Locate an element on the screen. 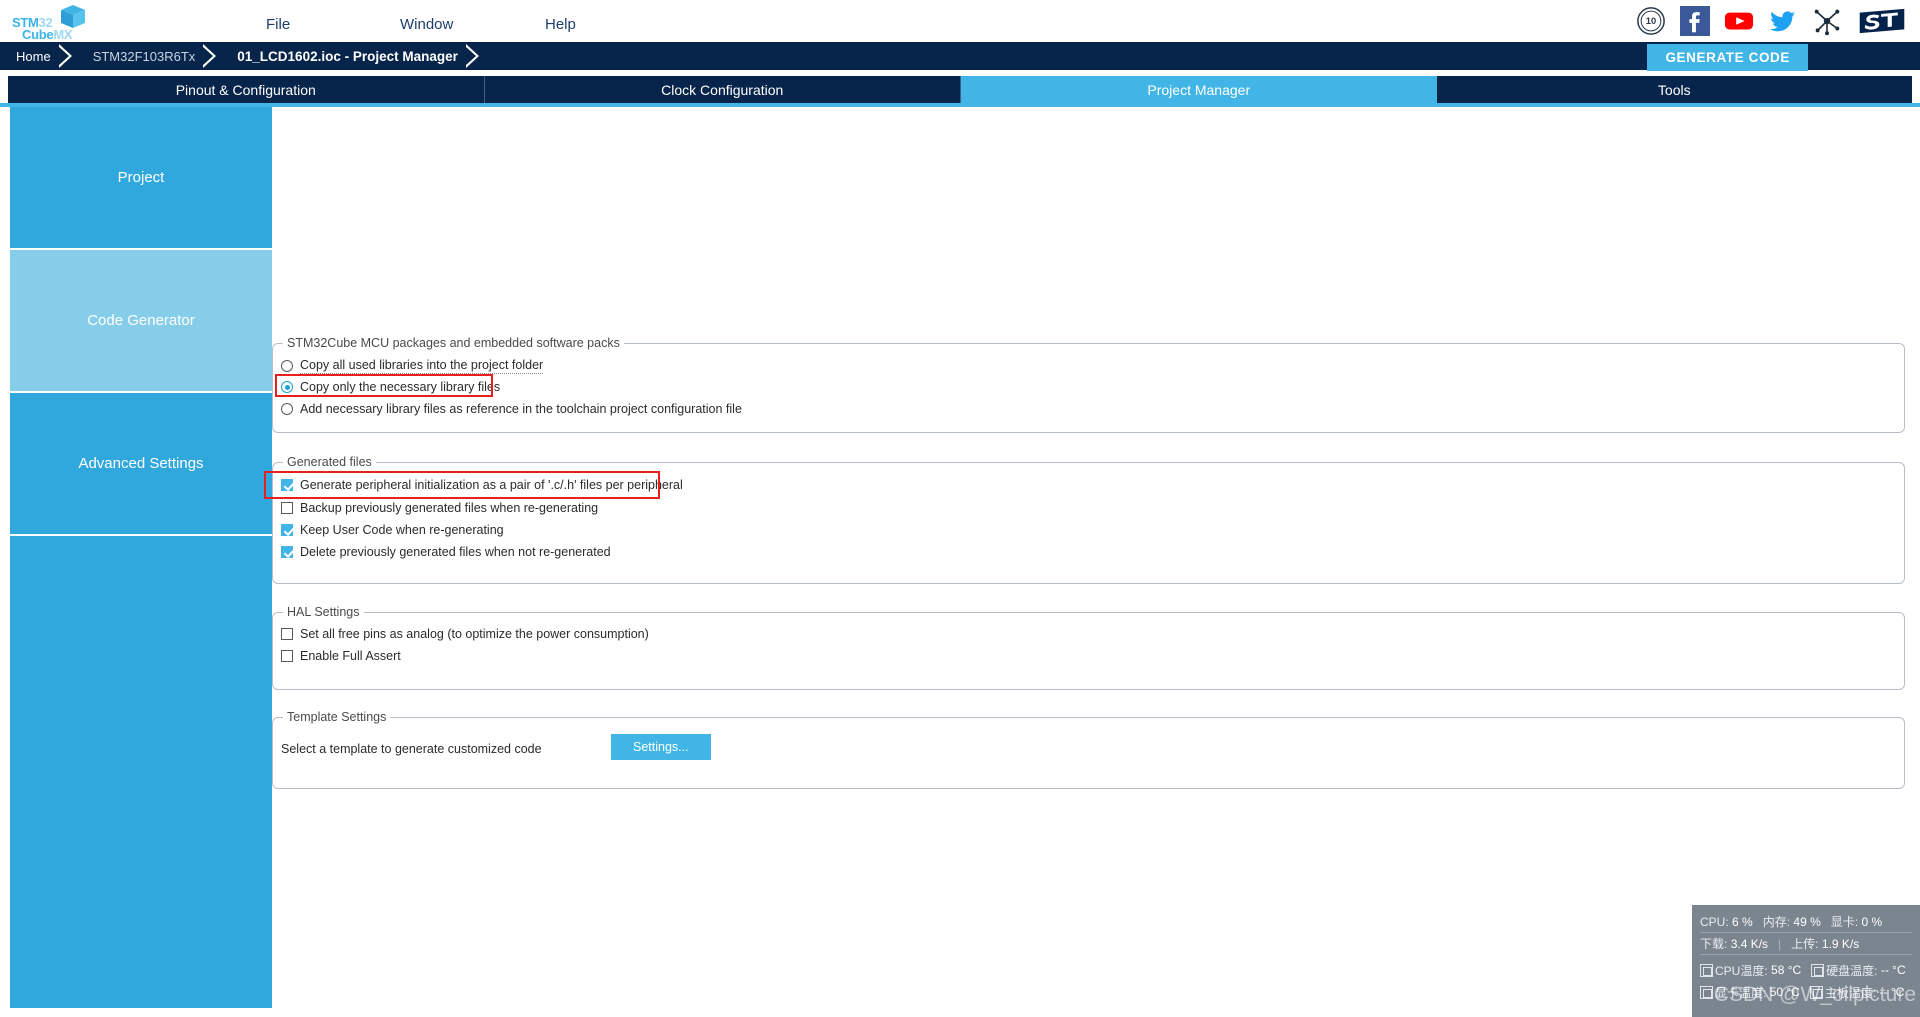 Image resolution: width=1920 pixels, height=1017 pixels. gpu-usage-label: 显卡: is located at coordinates (1844, 922).